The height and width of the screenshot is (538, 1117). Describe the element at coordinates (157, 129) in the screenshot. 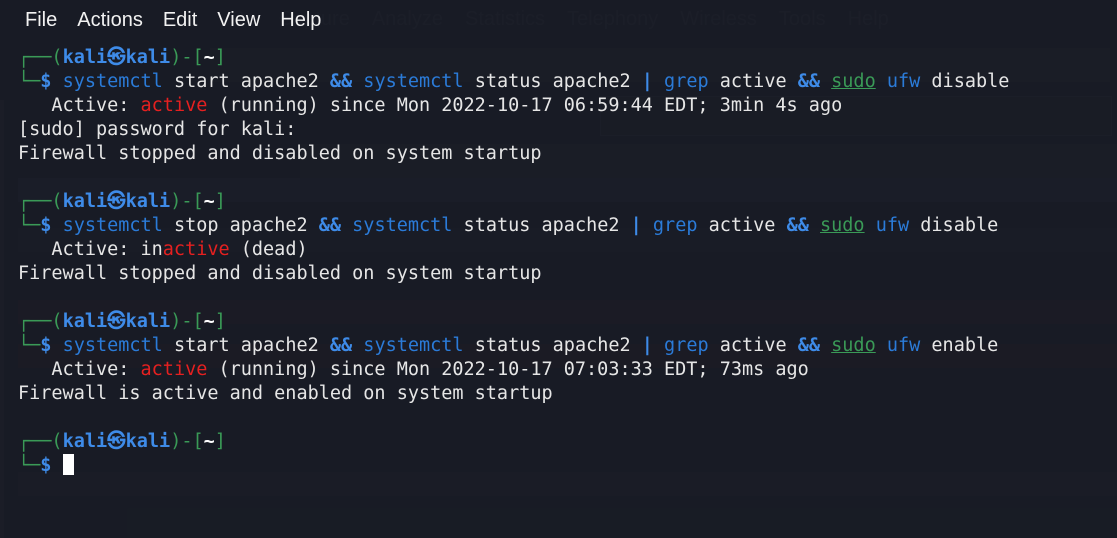

I see `output-text: [sudo] password for kali:` at that location.